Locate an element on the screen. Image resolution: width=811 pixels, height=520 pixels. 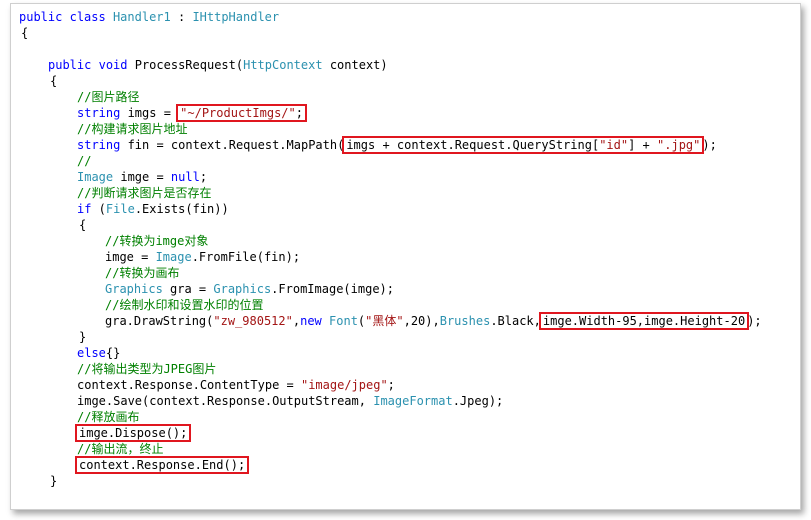
code-text: ( is located at coordinates (98, 209).